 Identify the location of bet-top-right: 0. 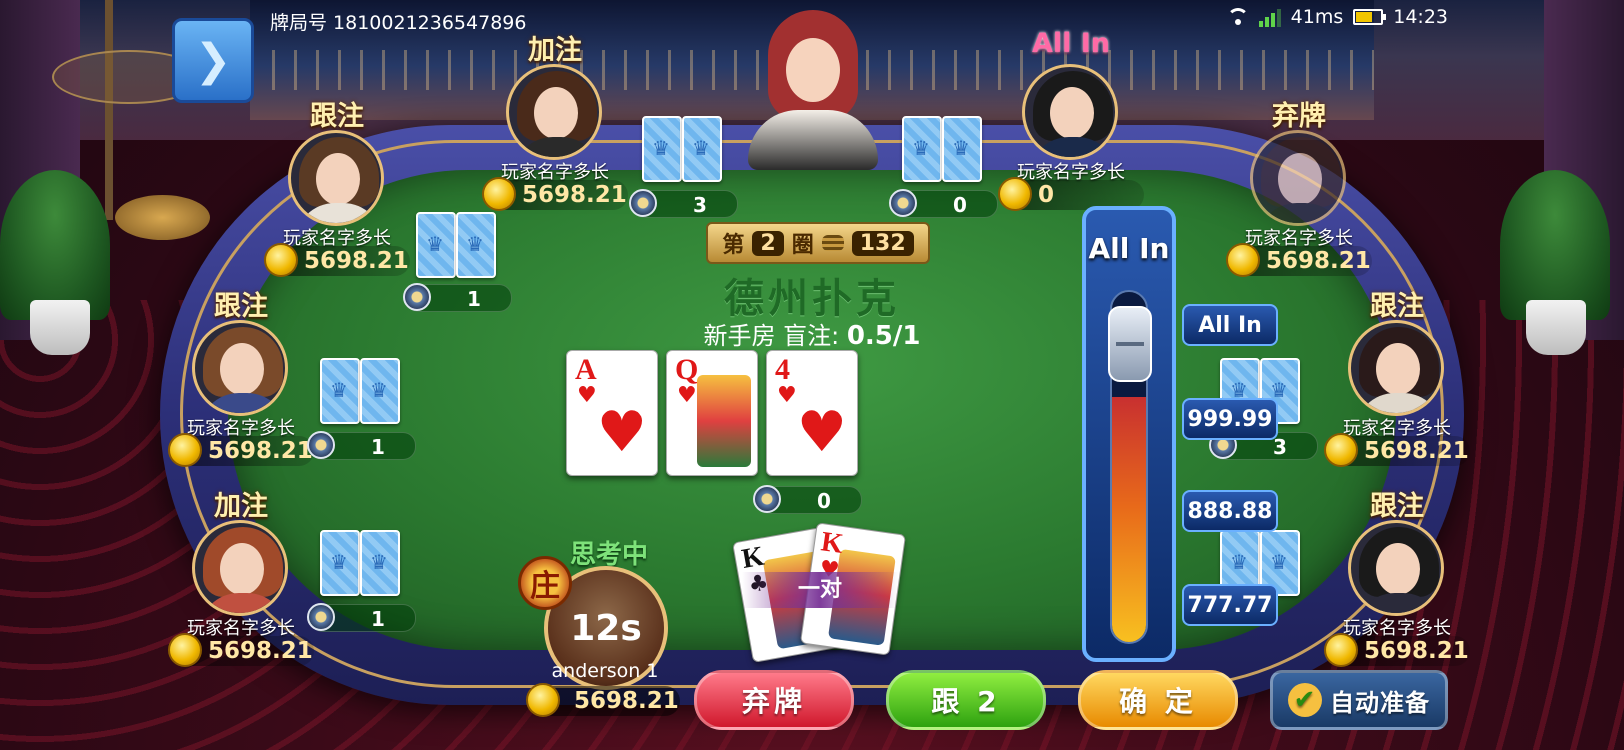
(943, 203).